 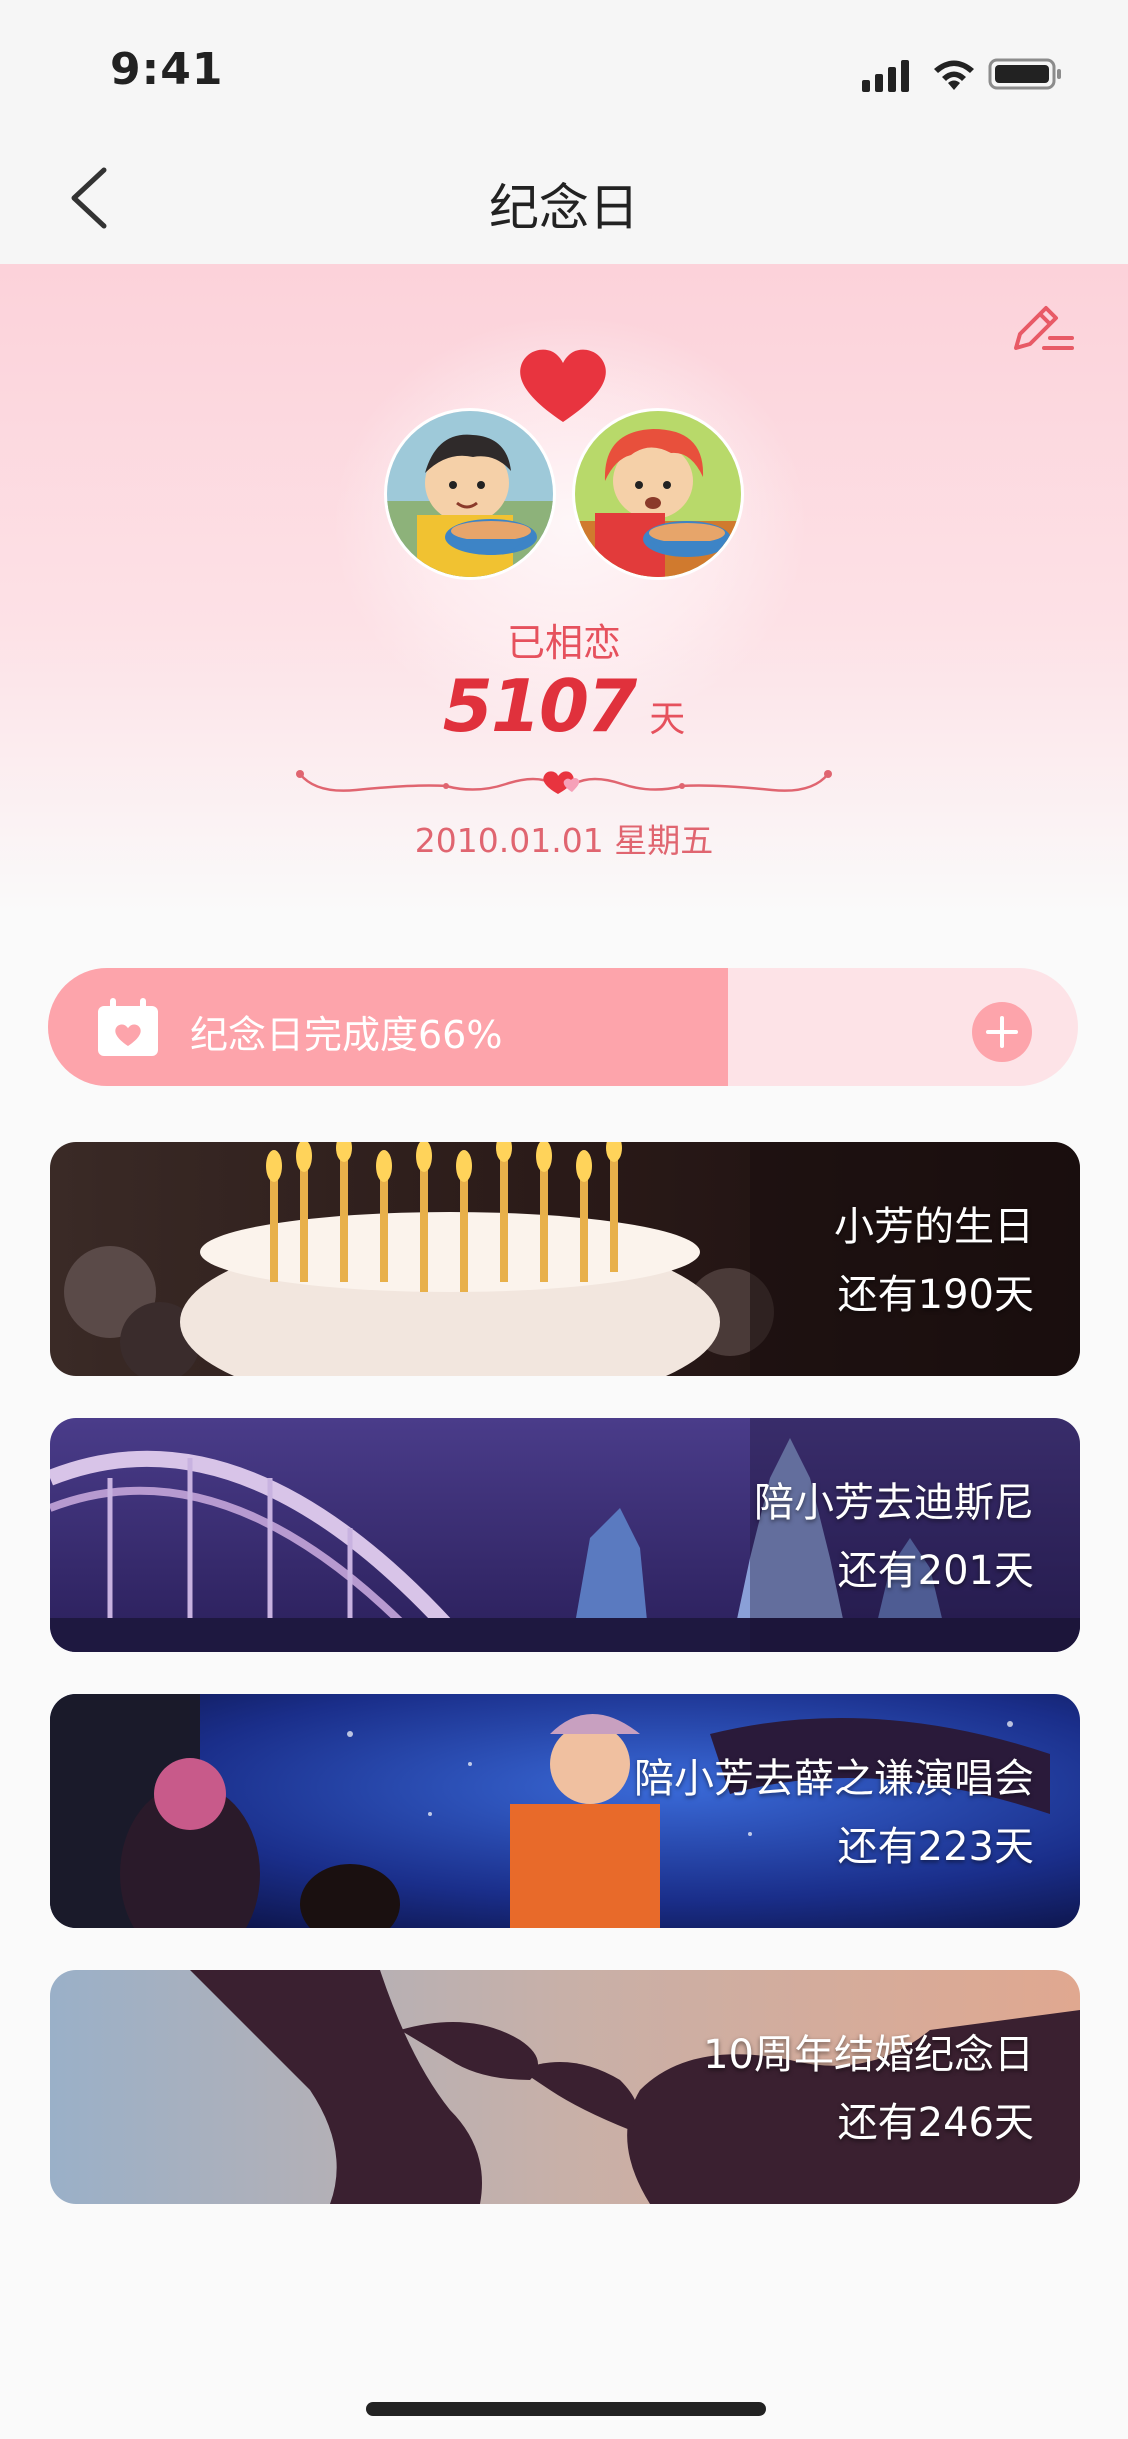 What do you see at coordinates (885, 76) in the screenshot?
I see `cellular-signal-icon` at bounding box center [885, 76].